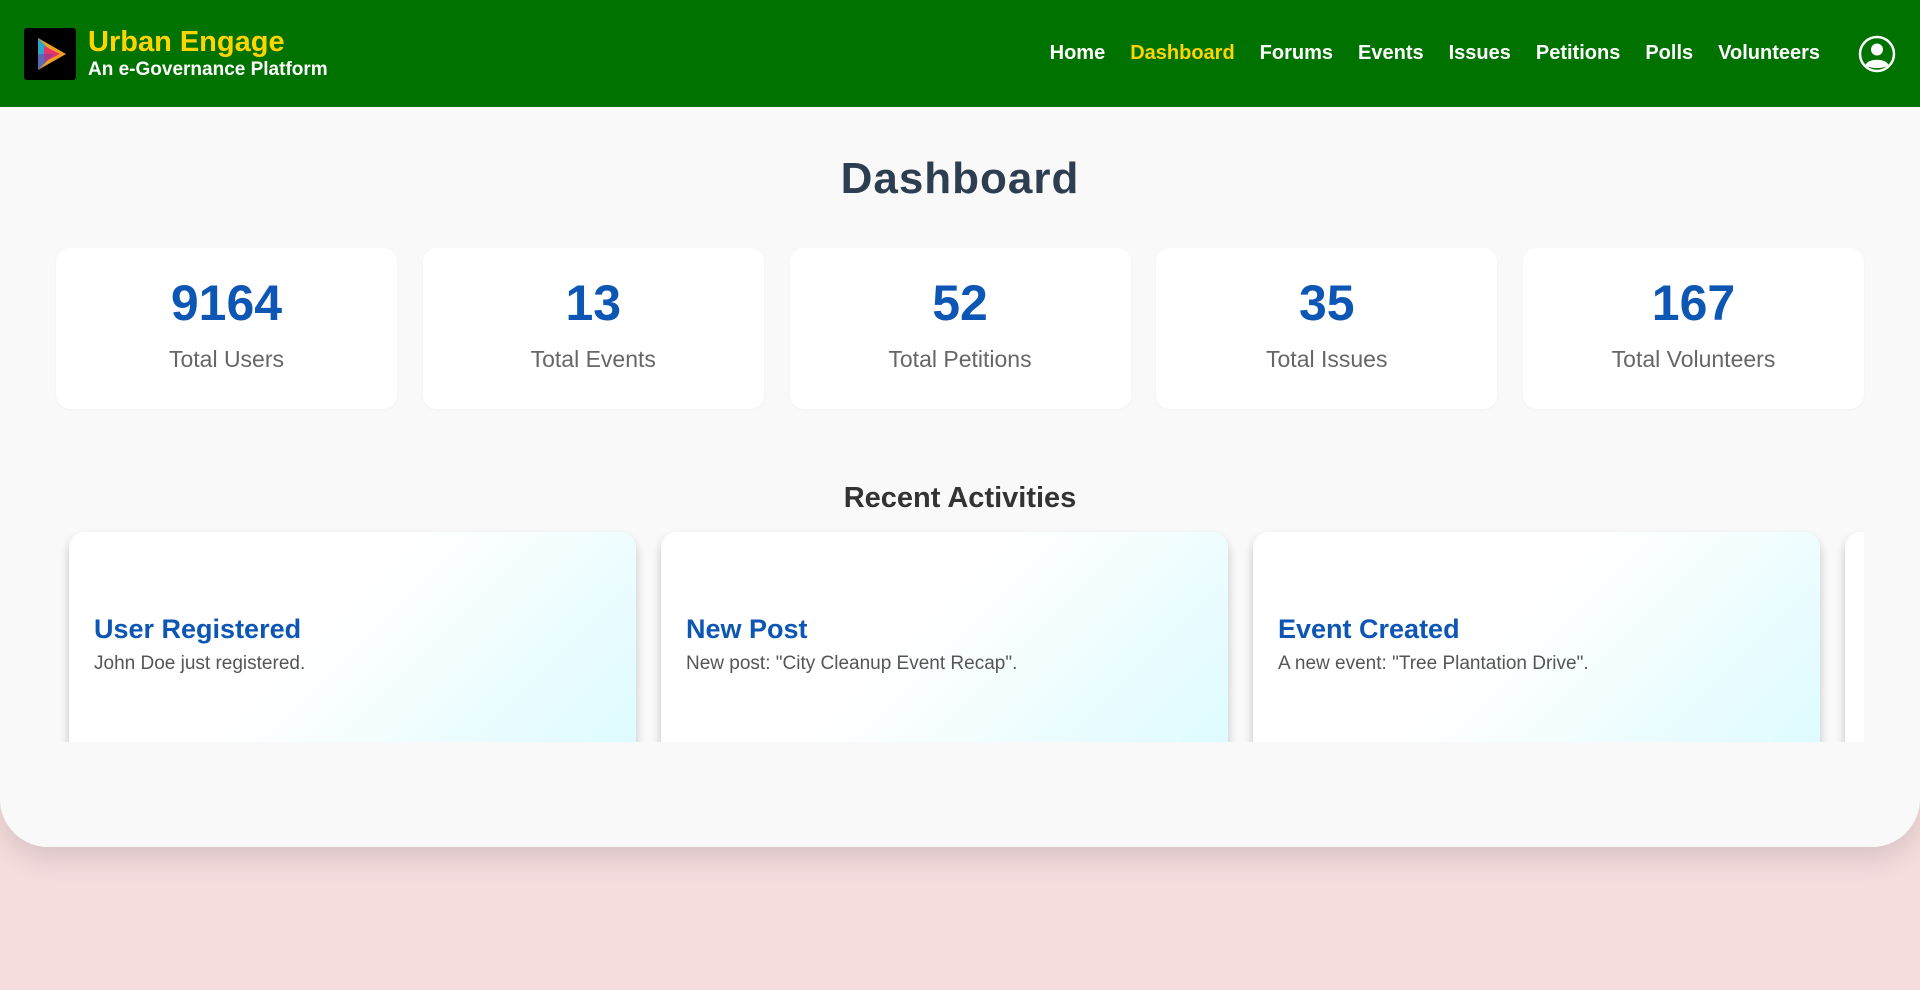 This screenshot has height=990, width=1920. I want to click on stat-card-issues: 35 Total Issues, so click(1327, 328).